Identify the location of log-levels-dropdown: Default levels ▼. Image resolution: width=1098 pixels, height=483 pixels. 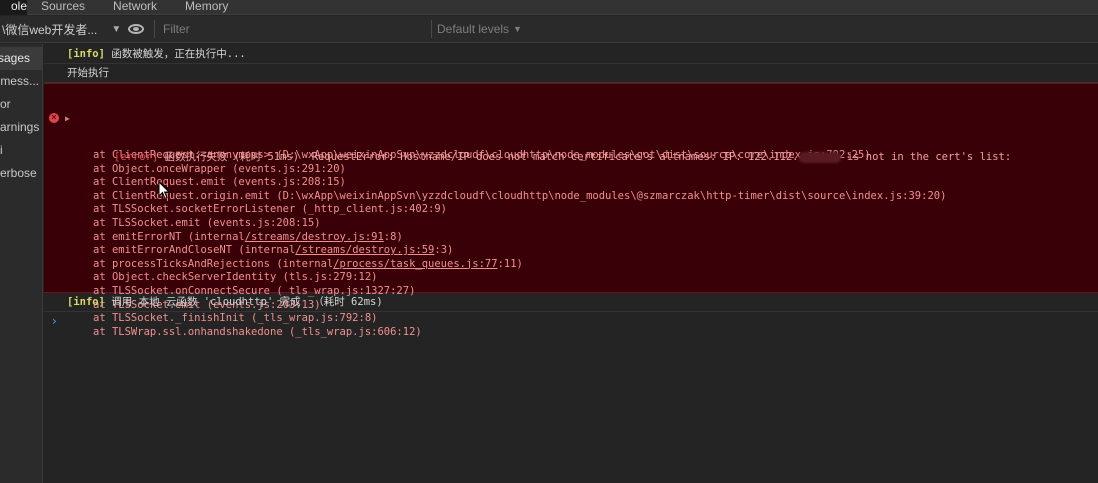
(479, 29).